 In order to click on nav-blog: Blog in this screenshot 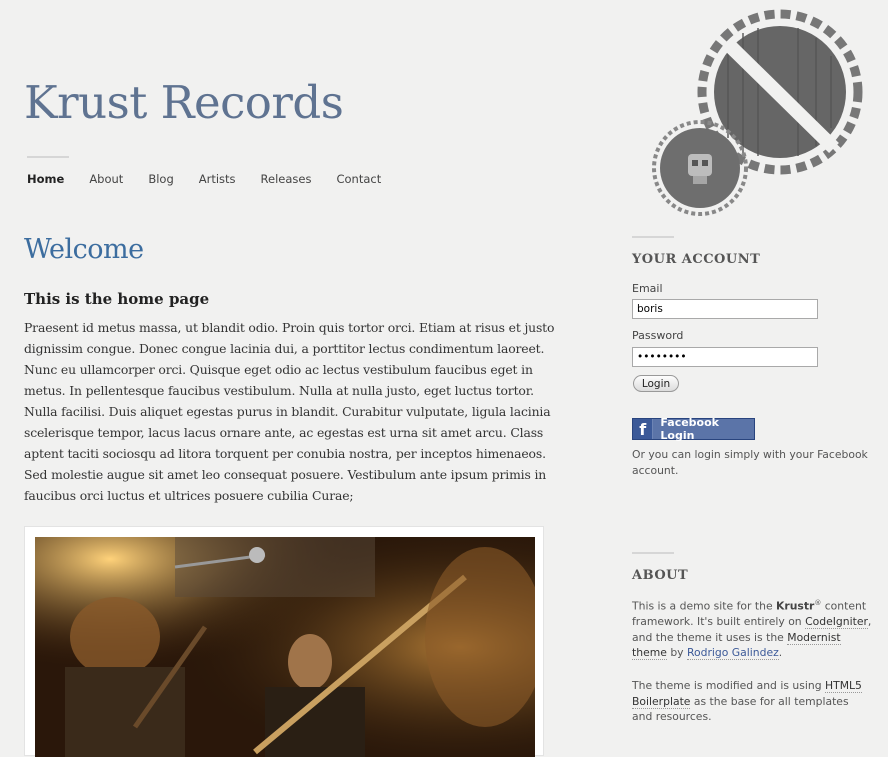, I will do `click(160, 179)`.